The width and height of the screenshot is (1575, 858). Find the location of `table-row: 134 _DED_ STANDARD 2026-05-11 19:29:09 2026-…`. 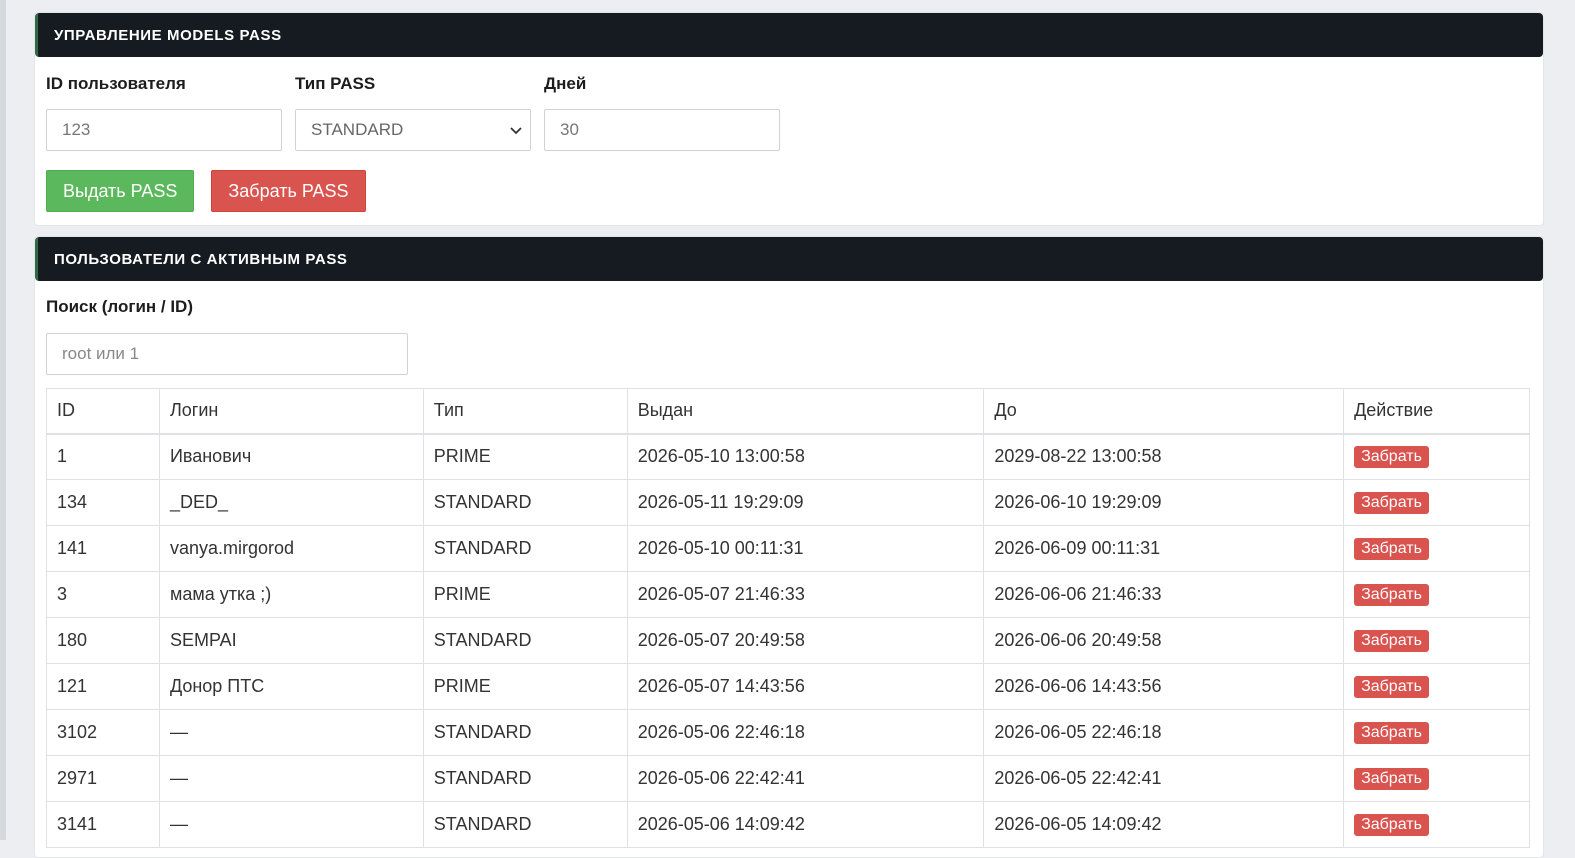

table-row: 134 _DED_ STANDARD 2026-05-11 19:29:09 2026-… is located at coordinates (788, 502).